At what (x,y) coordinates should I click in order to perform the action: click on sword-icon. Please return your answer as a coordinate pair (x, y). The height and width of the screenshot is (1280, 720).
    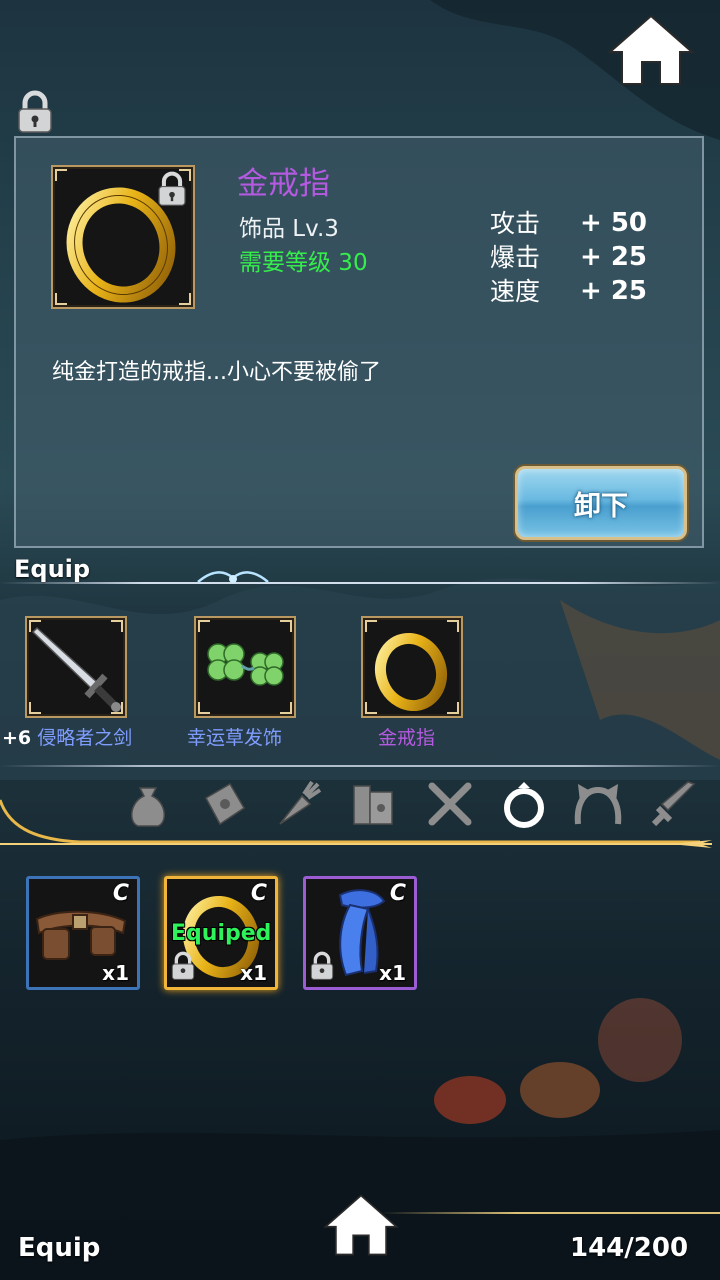
    Looking at the image, I should click on (674, 804).